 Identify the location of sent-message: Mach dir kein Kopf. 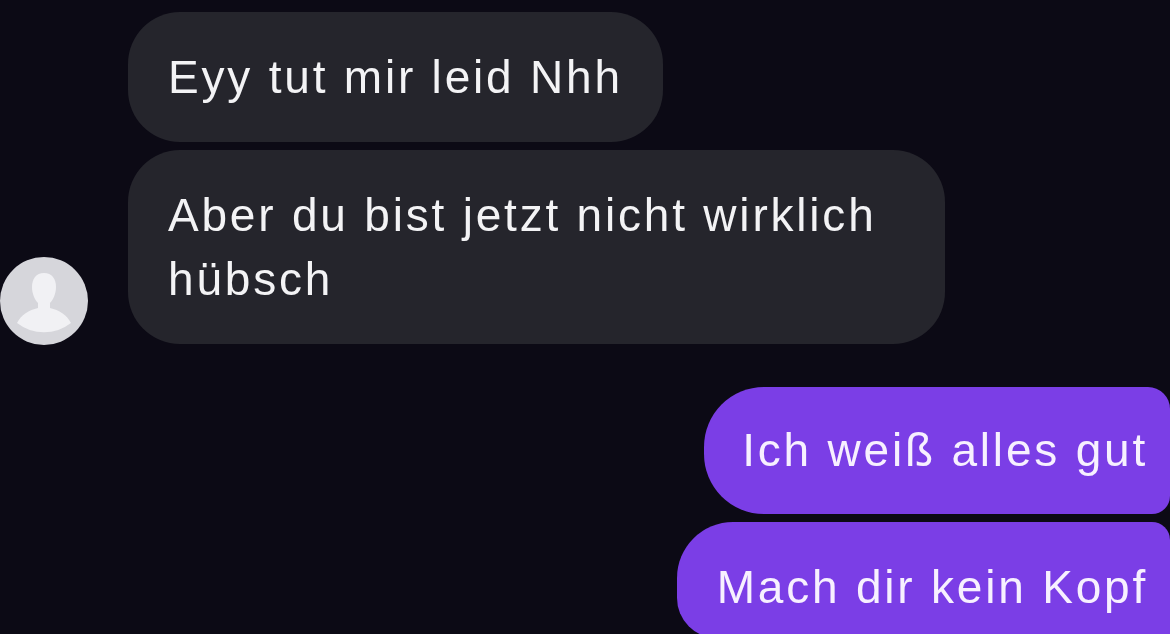
(923, 578).